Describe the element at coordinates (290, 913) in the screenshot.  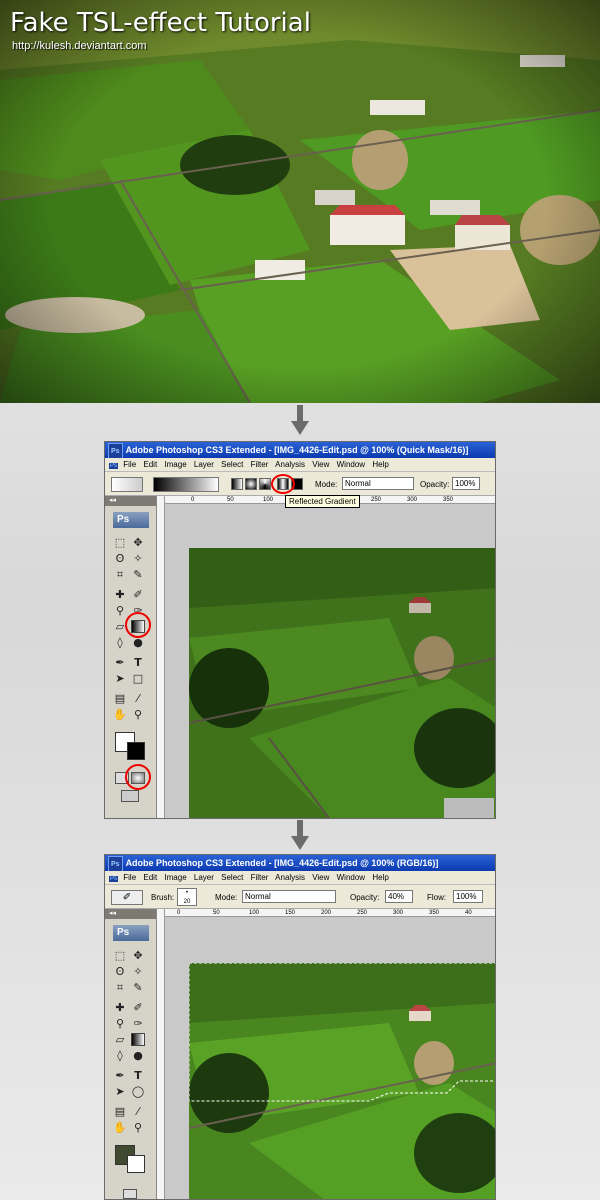
I see `ruler-tick: 150` at that location.